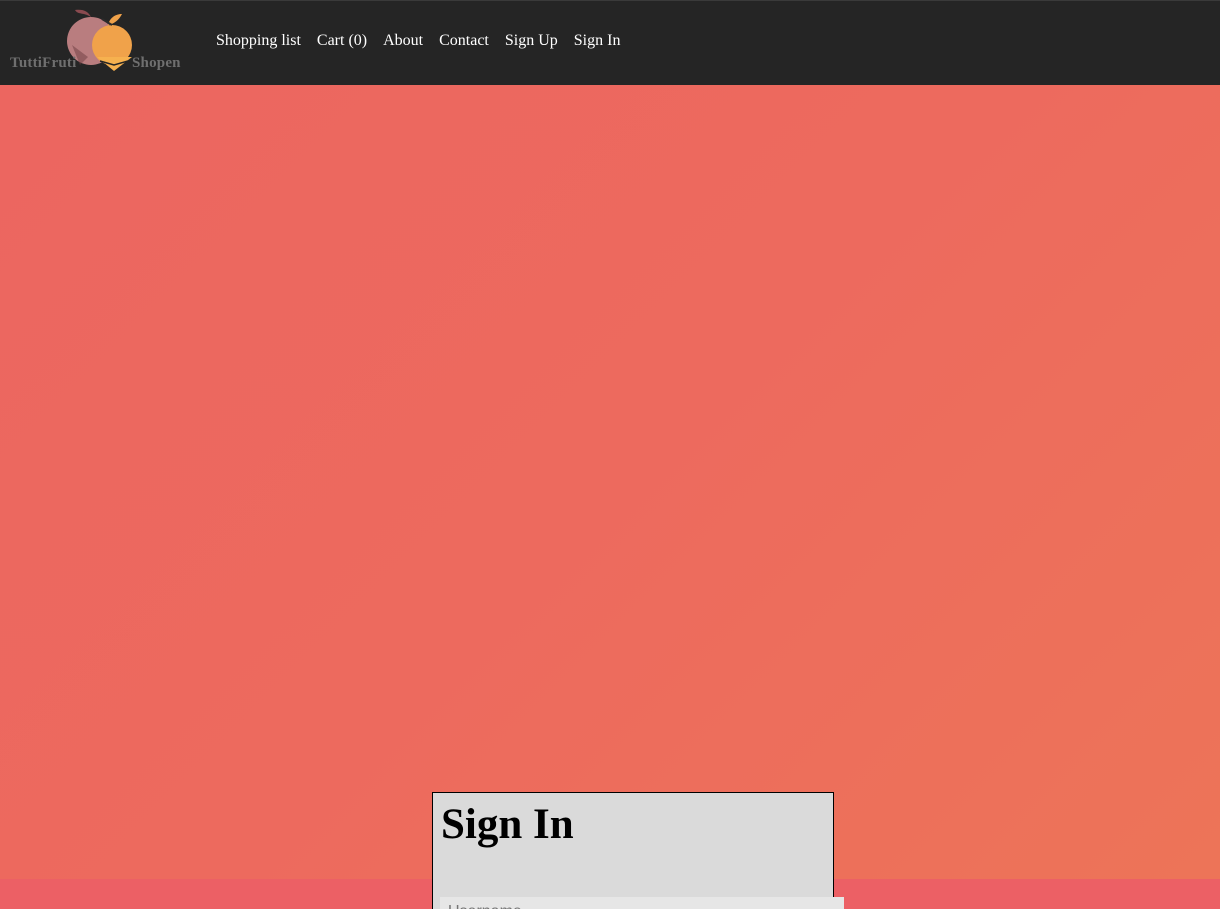 The height and width of the screenshot is (909, 1220). What do you see at coordinates (342, 41) in the screenshot?
I see `nav-cart-link: Cart (0)` at bounding box center [342, 41].